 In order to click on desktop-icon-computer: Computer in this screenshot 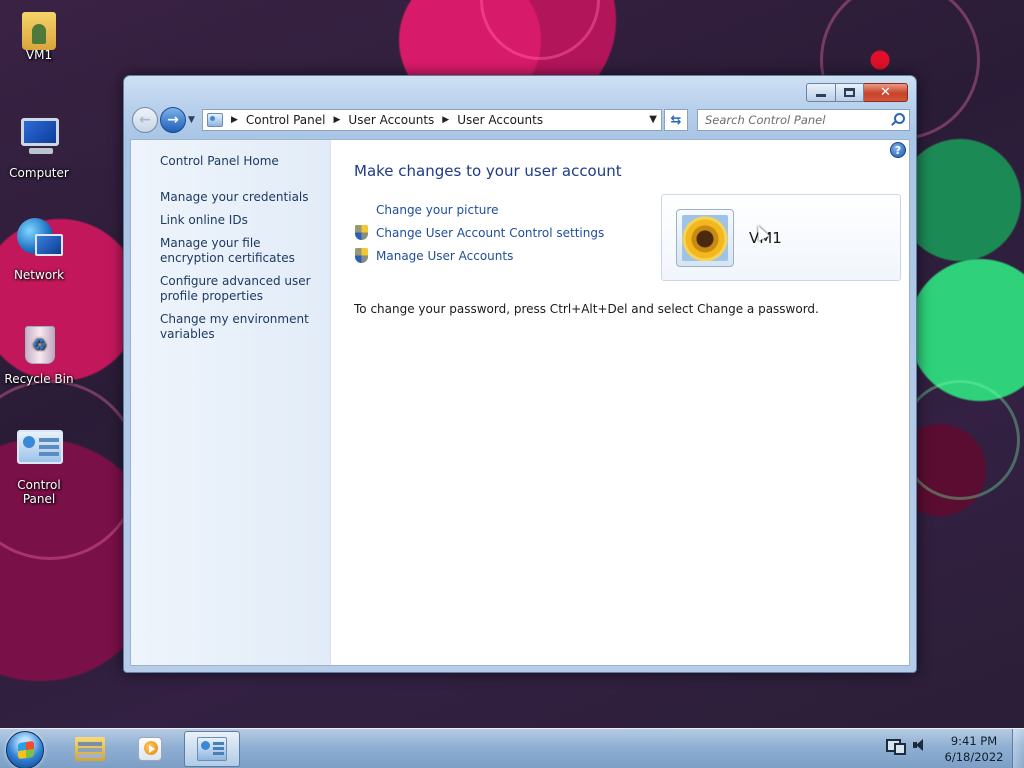, I will do `click(39, 147)`.